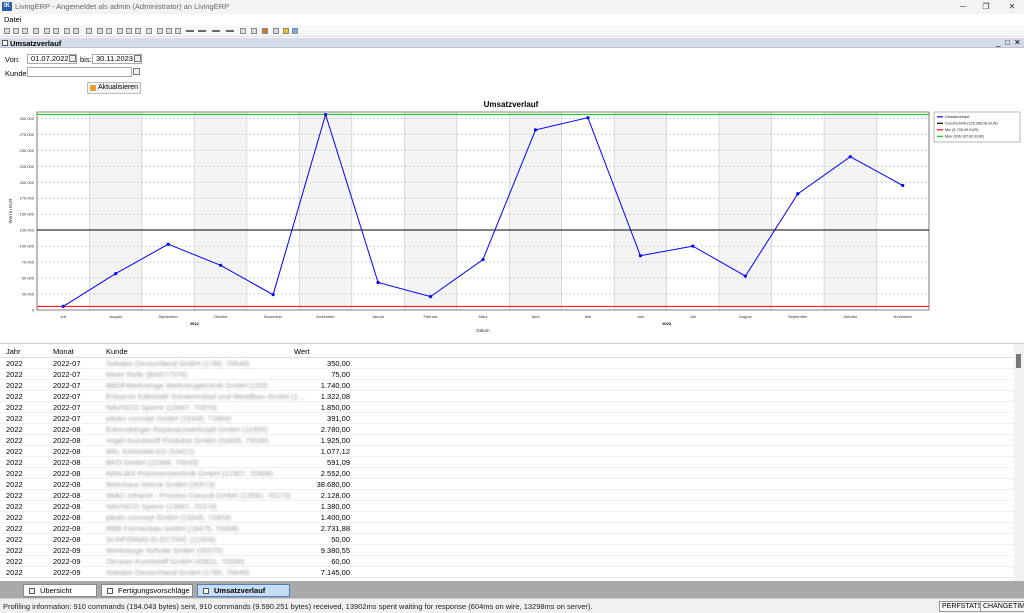 This screenshot has height=613, width=1024. I want to click on cell-wert: 7.145,00, so click(335, 572).